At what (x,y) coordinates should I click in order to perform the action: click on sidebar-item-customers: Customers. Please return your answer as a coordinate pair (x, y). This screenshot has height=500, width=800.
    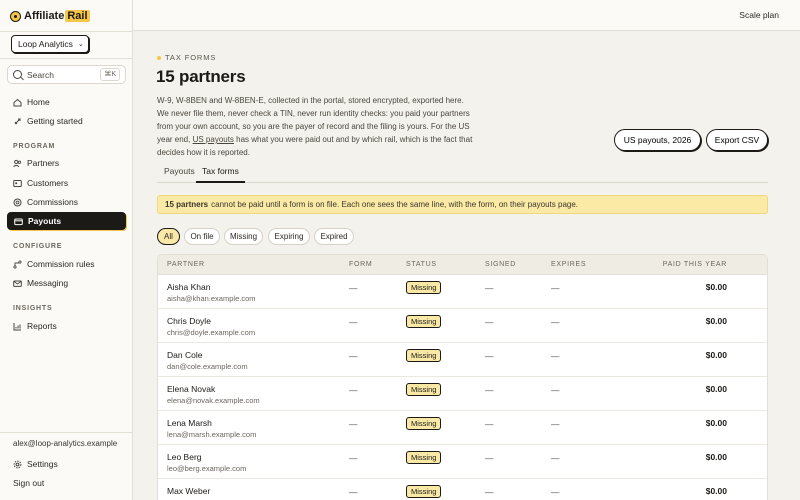
    Looking at the image, I should click on (66, 183).